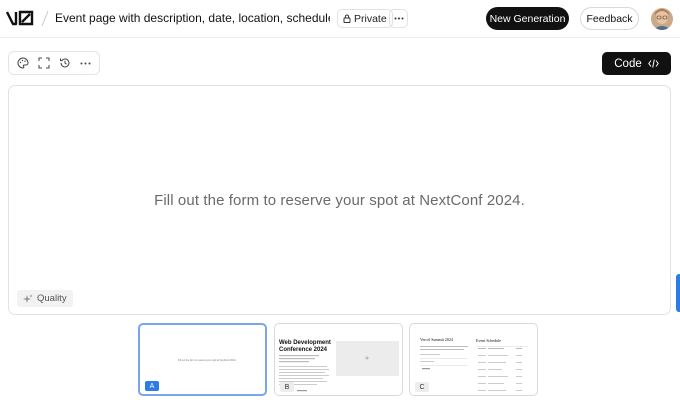 This screenshot has height=404, width=680. I want to click on theme-button, so click(23, 63).